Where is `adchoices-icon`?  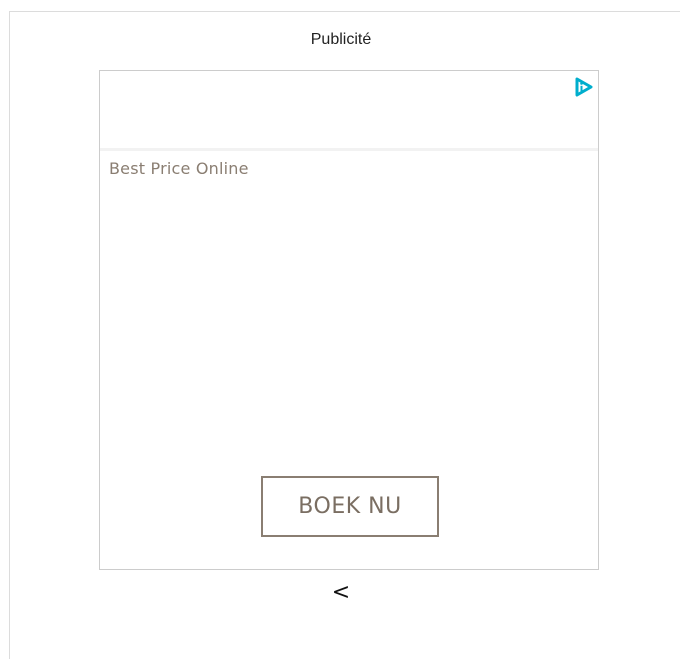 adchoices-icon is located at coordinates (584, 87).